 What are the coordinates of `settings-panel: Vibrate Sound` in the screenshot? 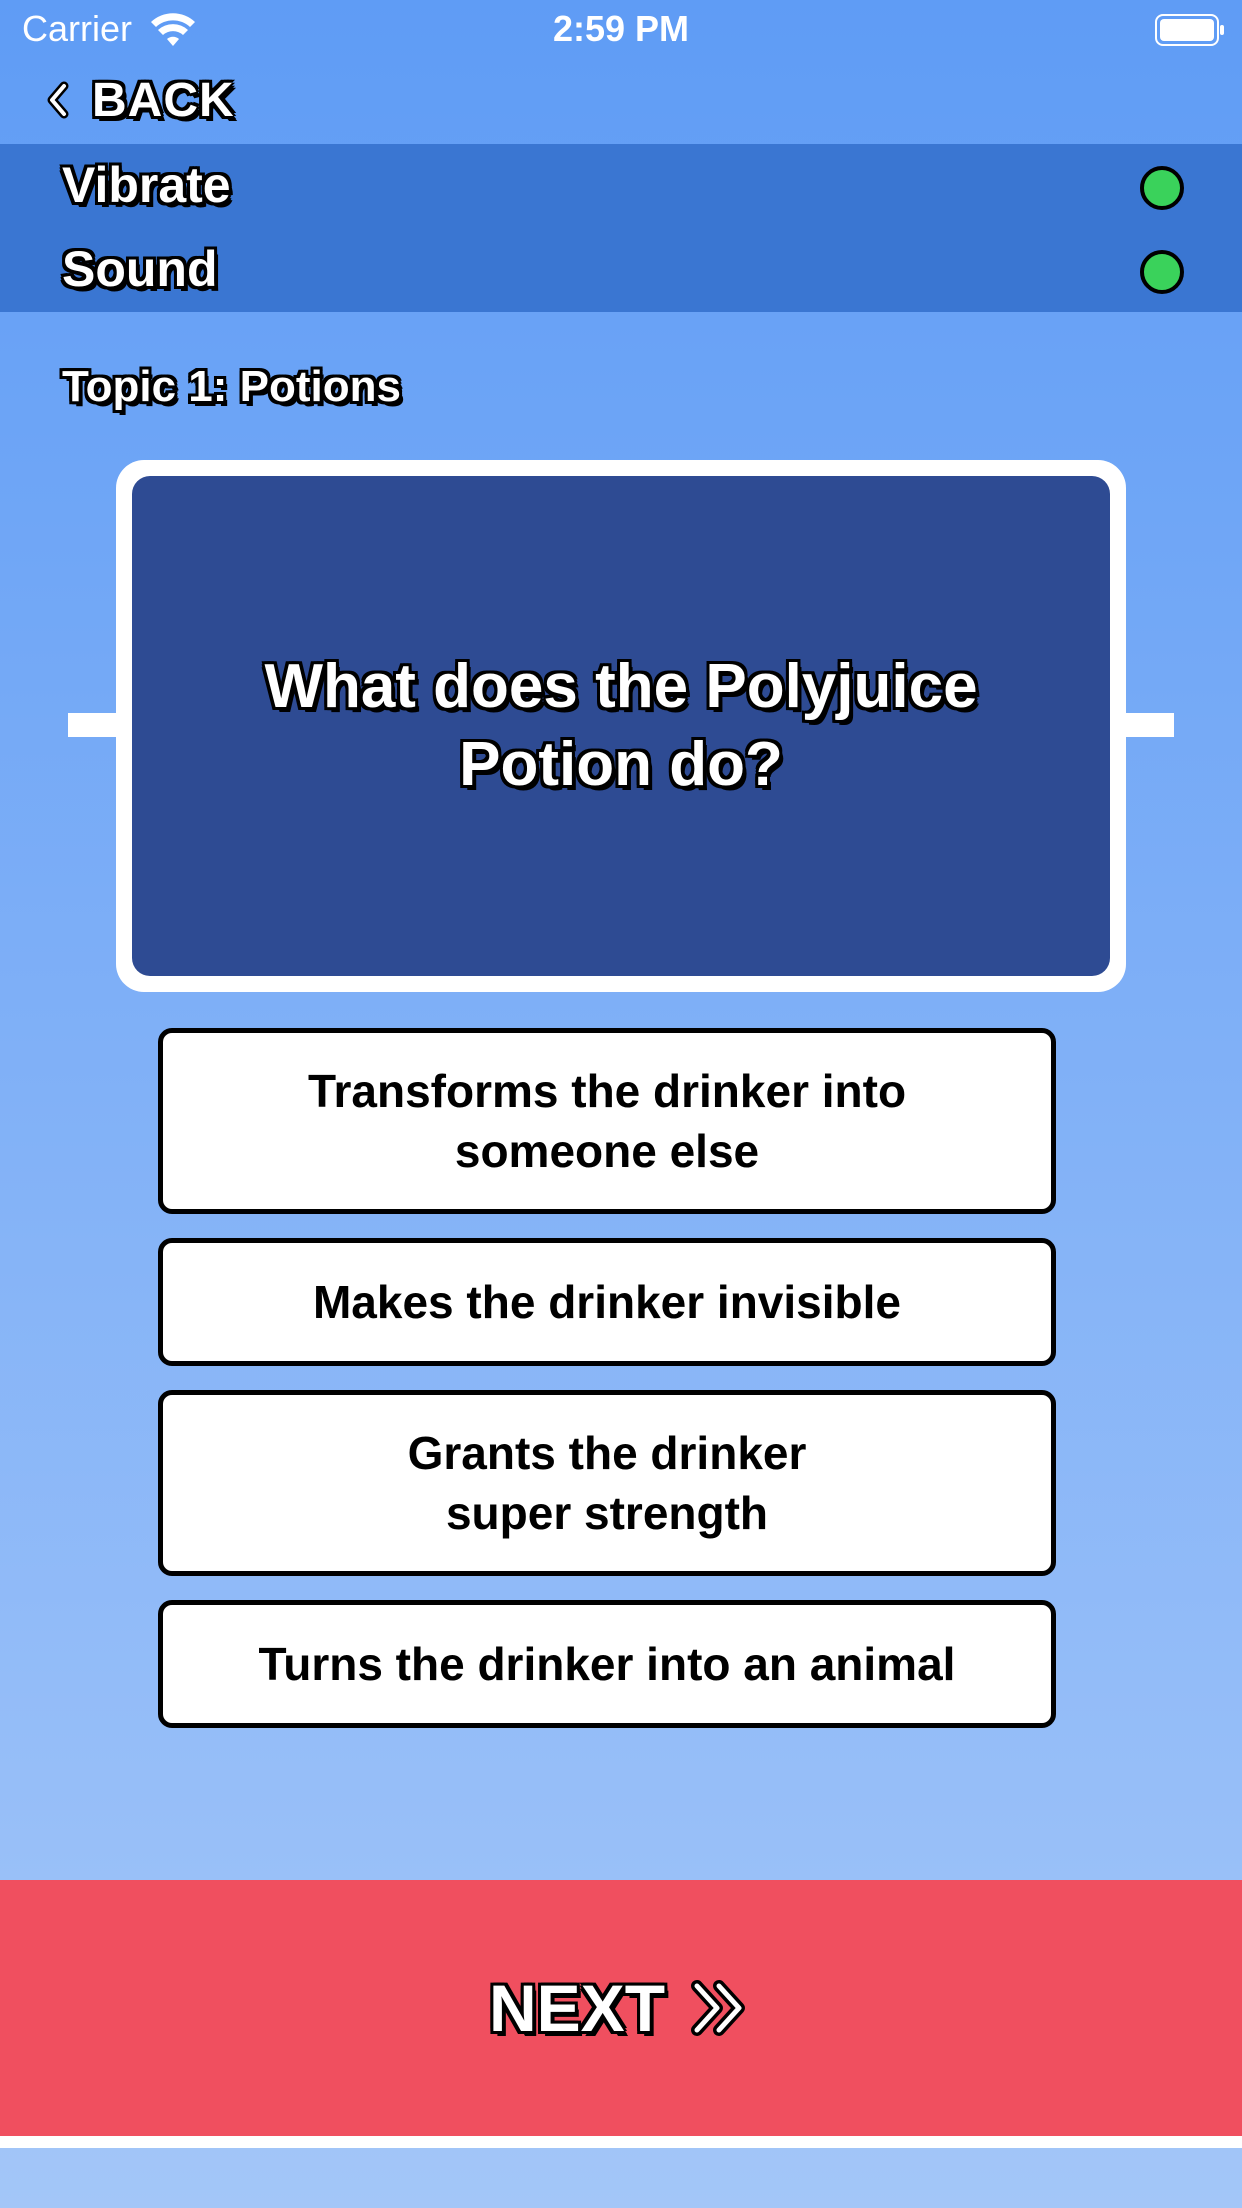 It's located at (621, 228).